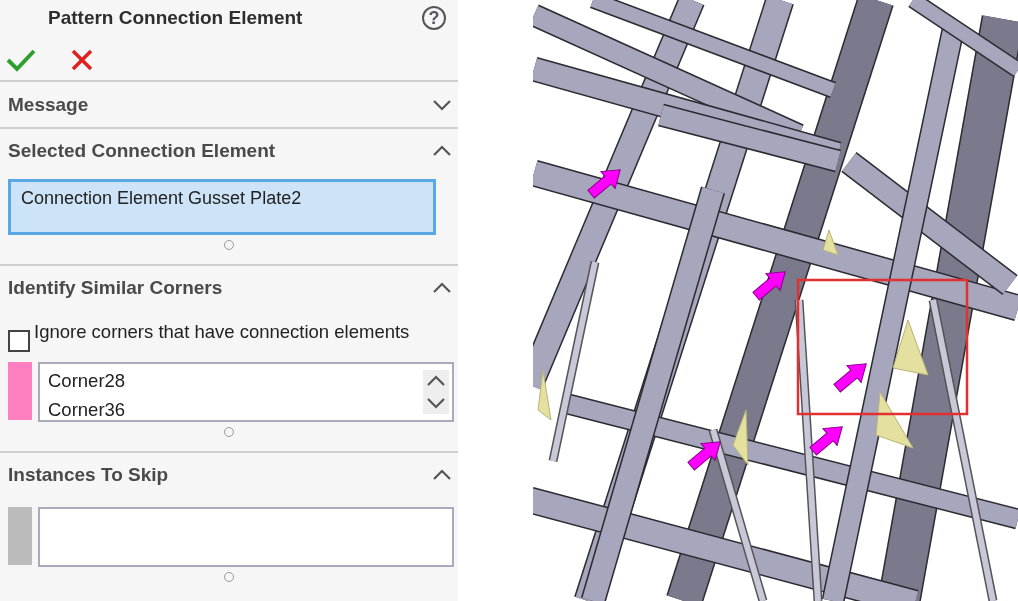 Image resolution: width=1018 pixels, height=601 pixels. I want to click on checkbox-label: Ignore corners that have connection elements, so click(222, 331).